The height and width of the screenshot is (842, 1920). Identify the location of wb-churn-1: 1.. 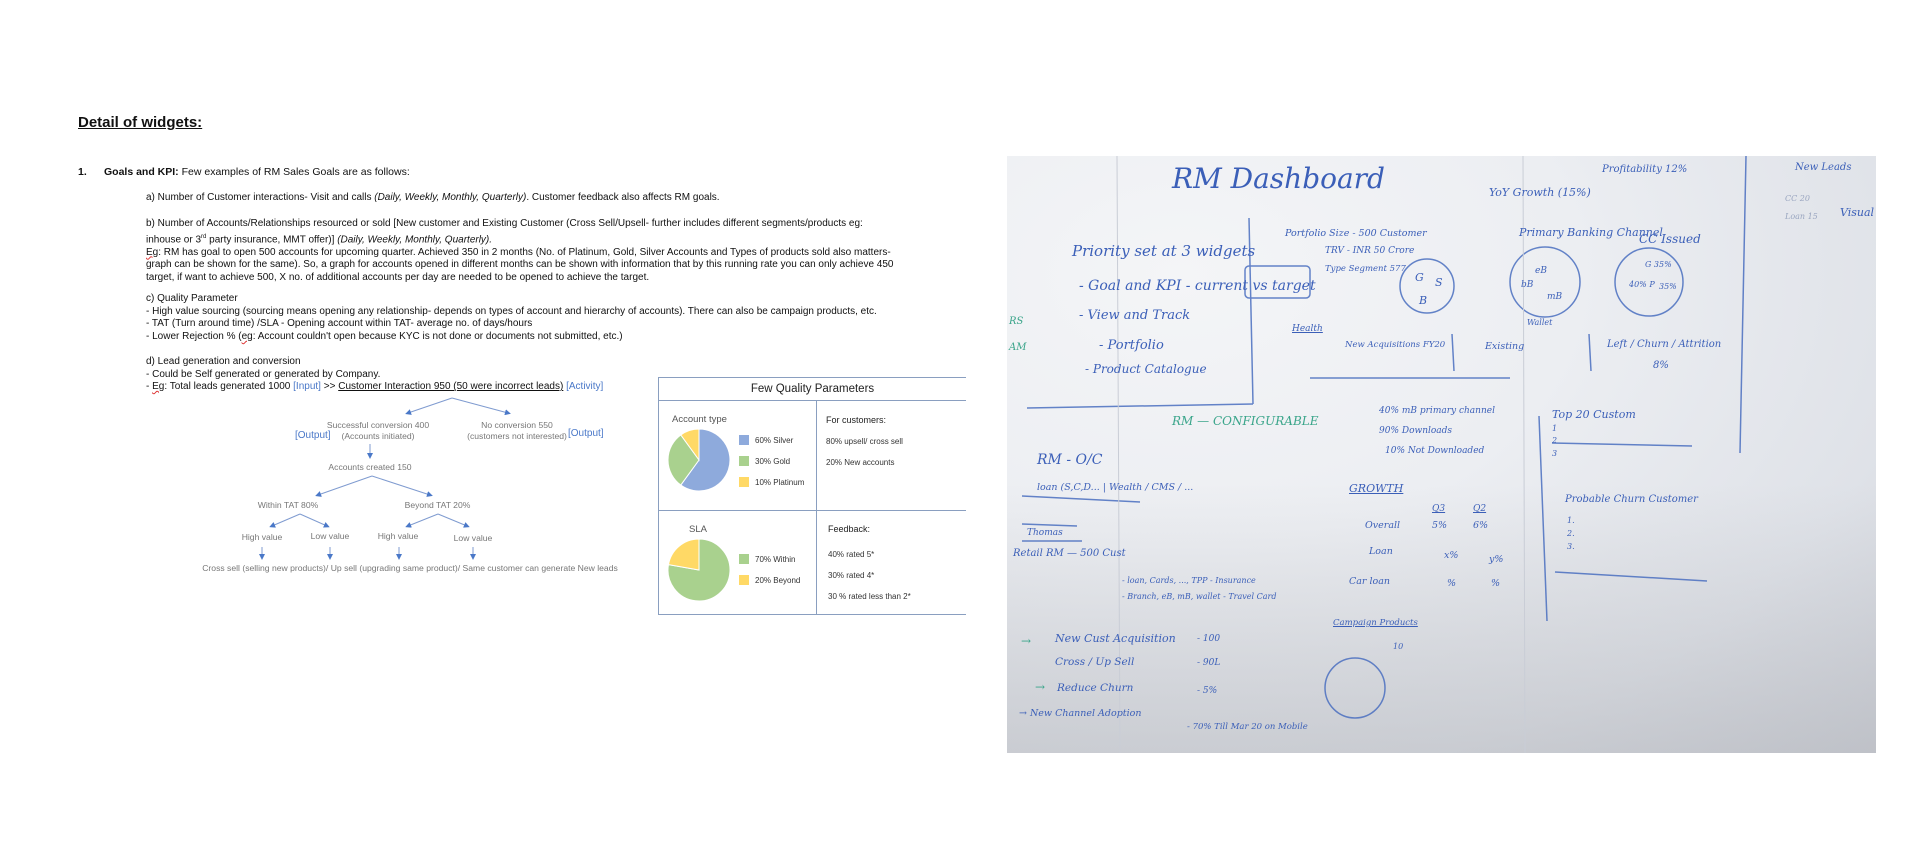
(1571, 520).